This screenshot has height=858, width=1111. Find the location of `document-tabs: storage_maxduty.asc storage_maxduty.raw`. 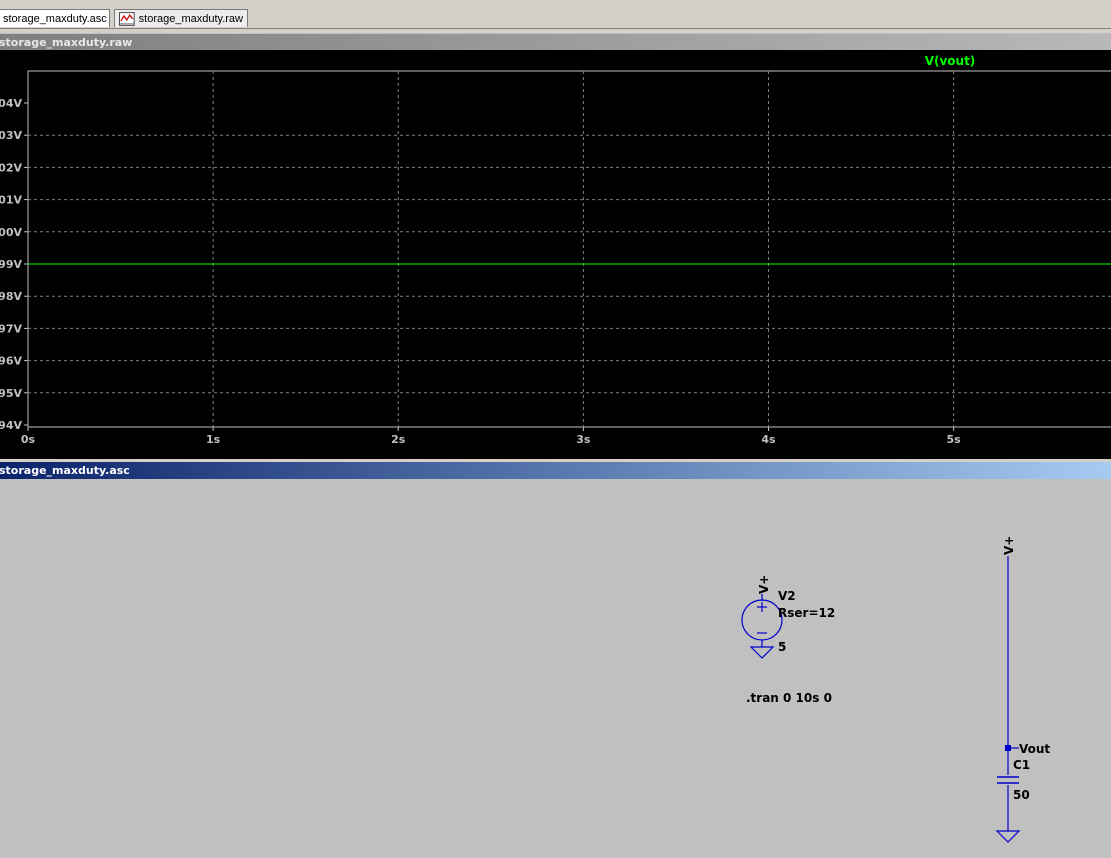

document-tabs: storage_maxduty.asc storage_maxduty.raw is located at coordinates (555, 18).